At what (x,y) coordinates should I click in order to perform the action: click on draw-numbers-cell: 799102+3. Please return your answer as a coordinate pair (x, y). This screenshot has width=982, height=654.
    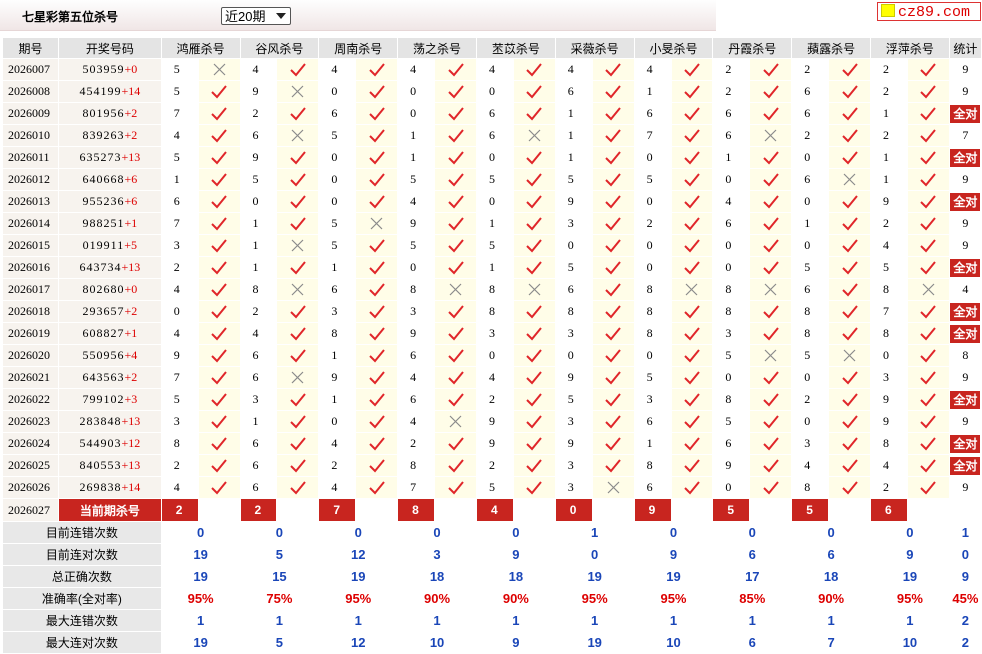
    Looking at the image, I should click on (109, 399).